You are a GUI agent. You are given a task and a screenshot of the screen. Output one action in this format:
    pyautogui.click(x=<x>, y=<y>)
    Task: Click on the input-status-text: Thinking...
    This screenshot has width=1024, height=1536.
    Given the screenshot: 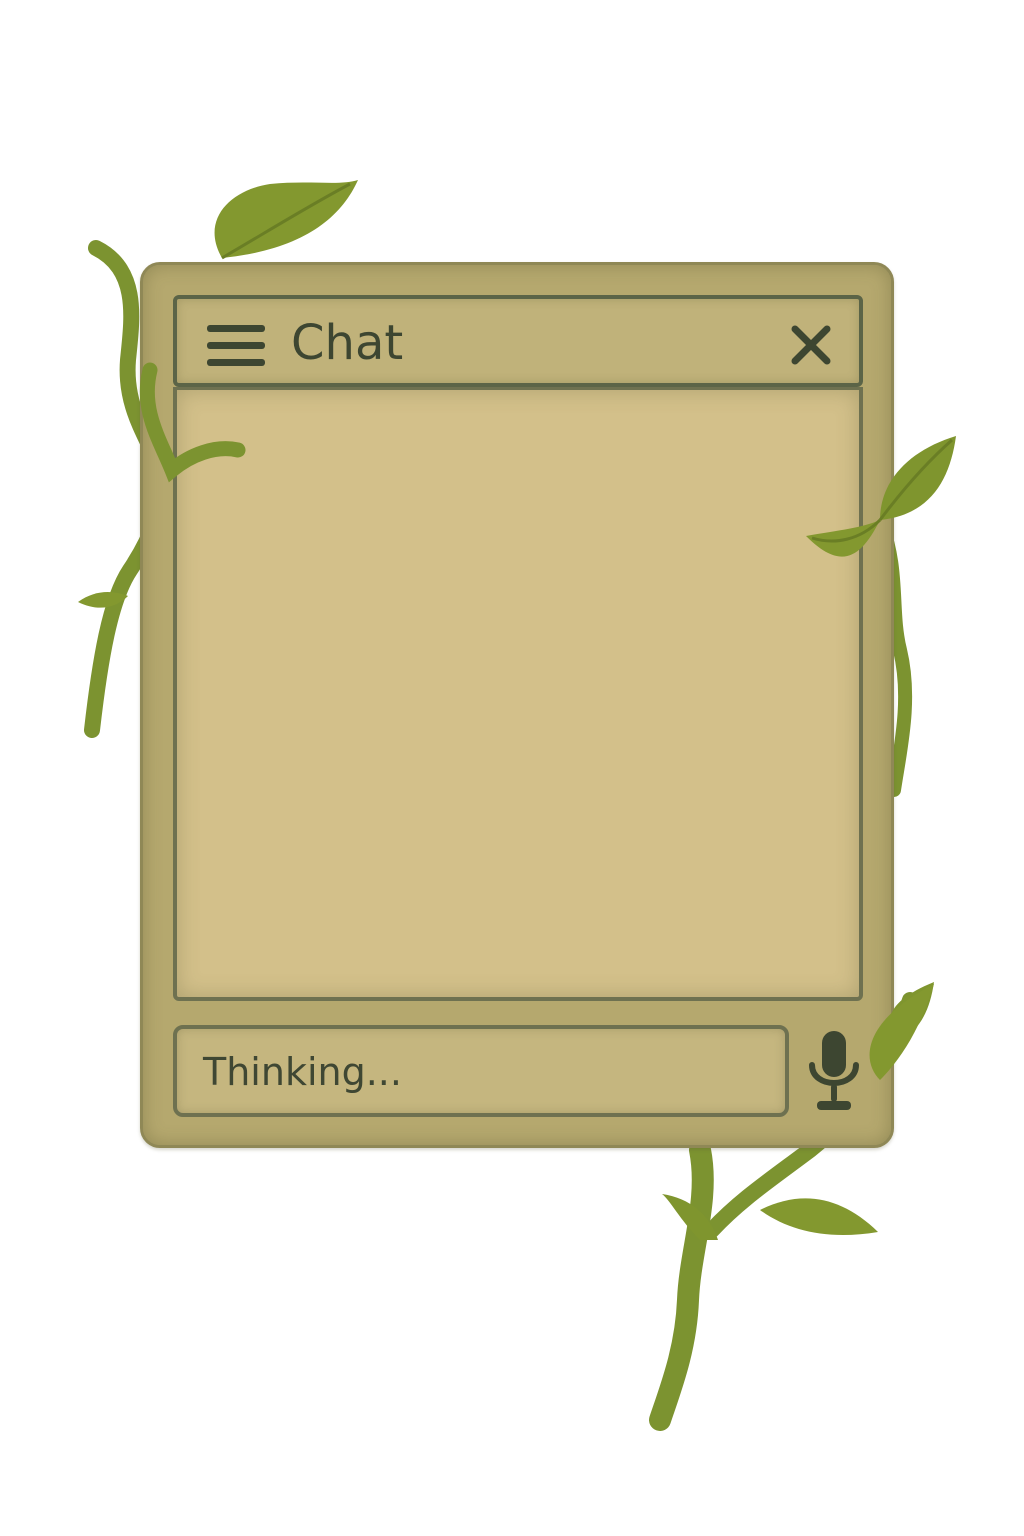 What is the action you would take?
    pyautogui.click(x=302, y=1072)
    